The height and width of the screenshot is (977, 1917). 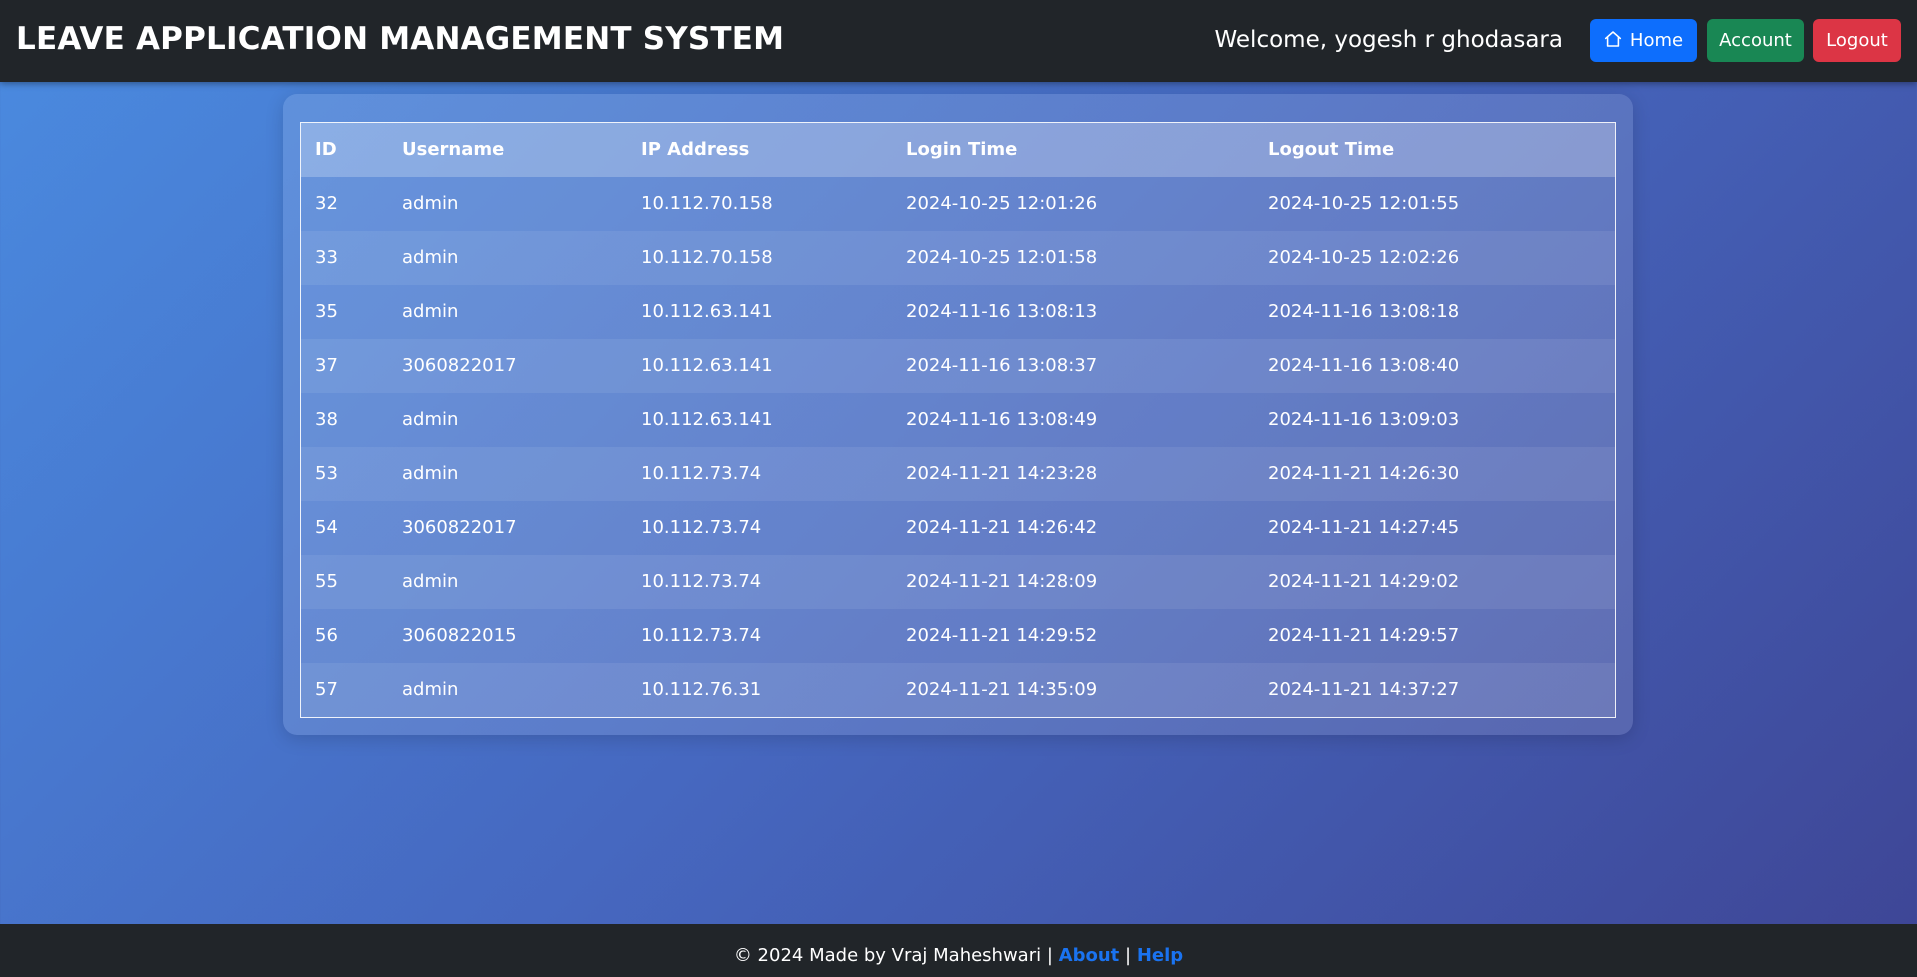 I want to click on home-button: Home, so click(x=1643, y=40).